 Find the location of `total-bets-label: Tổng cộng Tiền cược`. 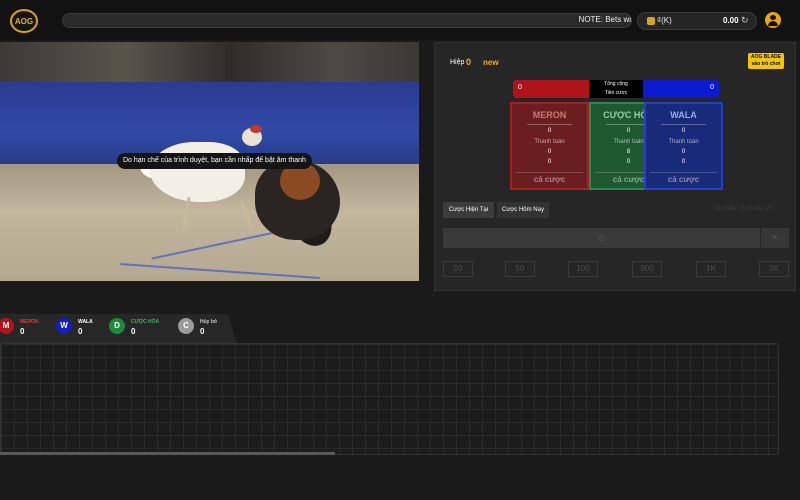

total-bets-label: Tổng cộng Tiền cược is located at coordinates (616, 89).